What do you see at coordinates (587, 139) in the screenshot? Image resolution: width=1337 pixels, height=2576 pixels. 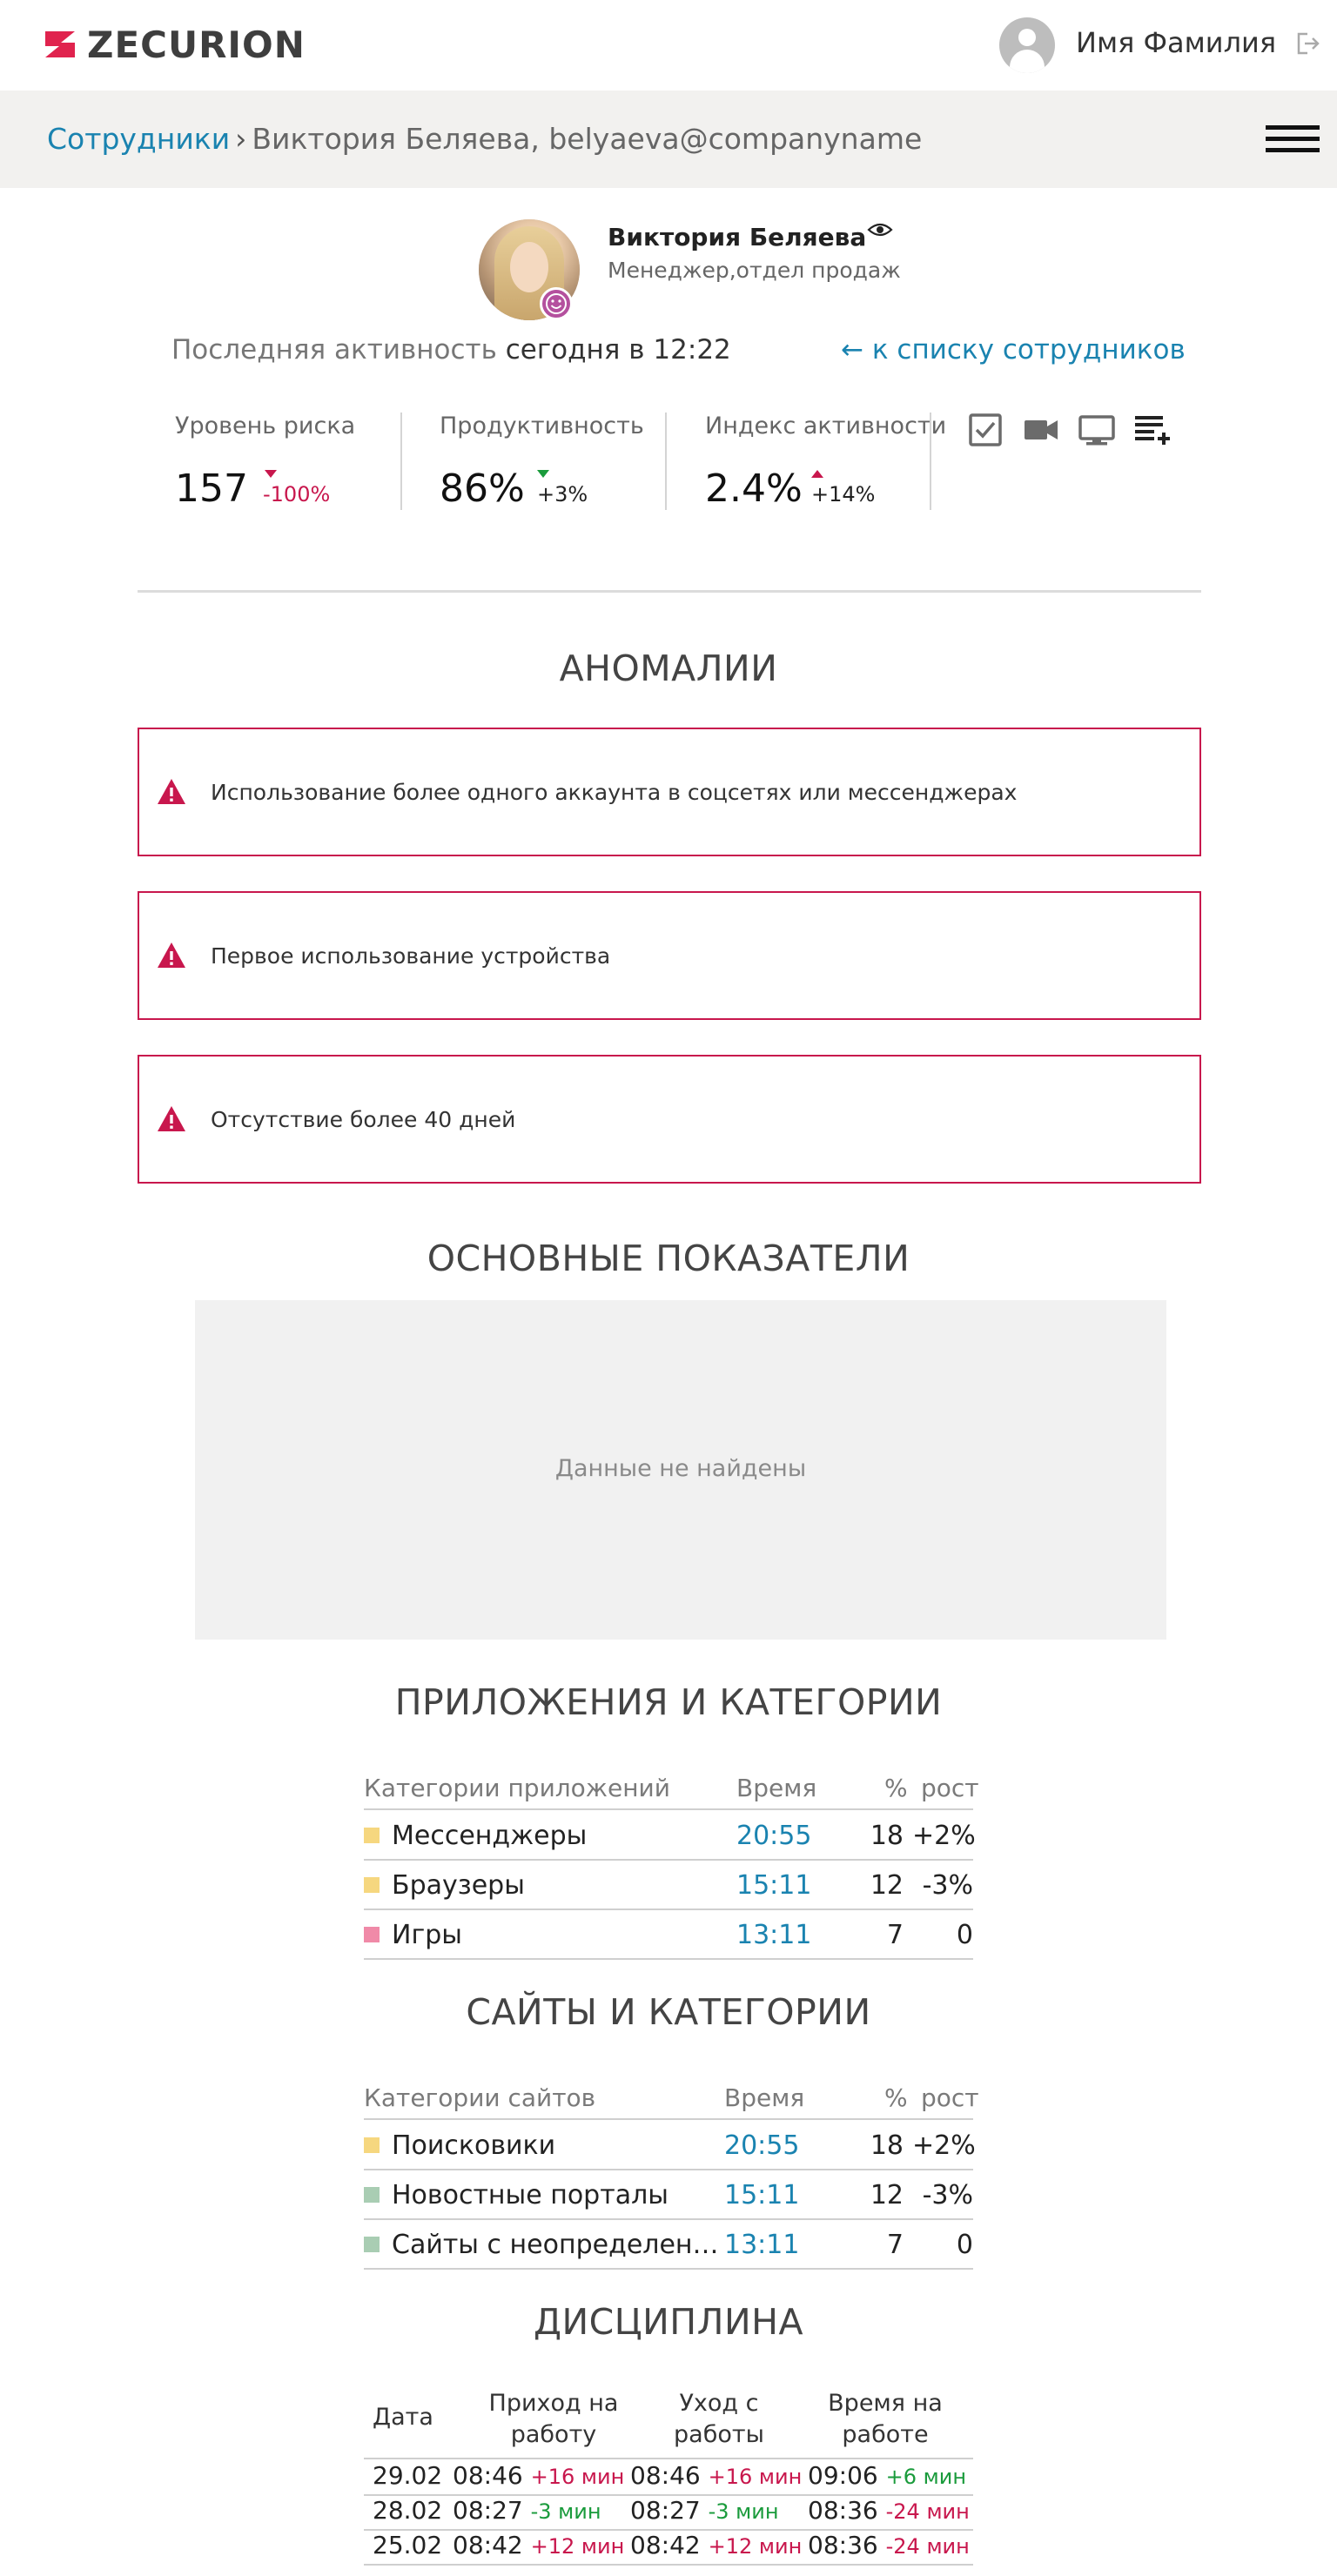 I see `breadcrumb-current: Виктория Беляева, belyaeva@companyname` at bounding box center [587, 139].